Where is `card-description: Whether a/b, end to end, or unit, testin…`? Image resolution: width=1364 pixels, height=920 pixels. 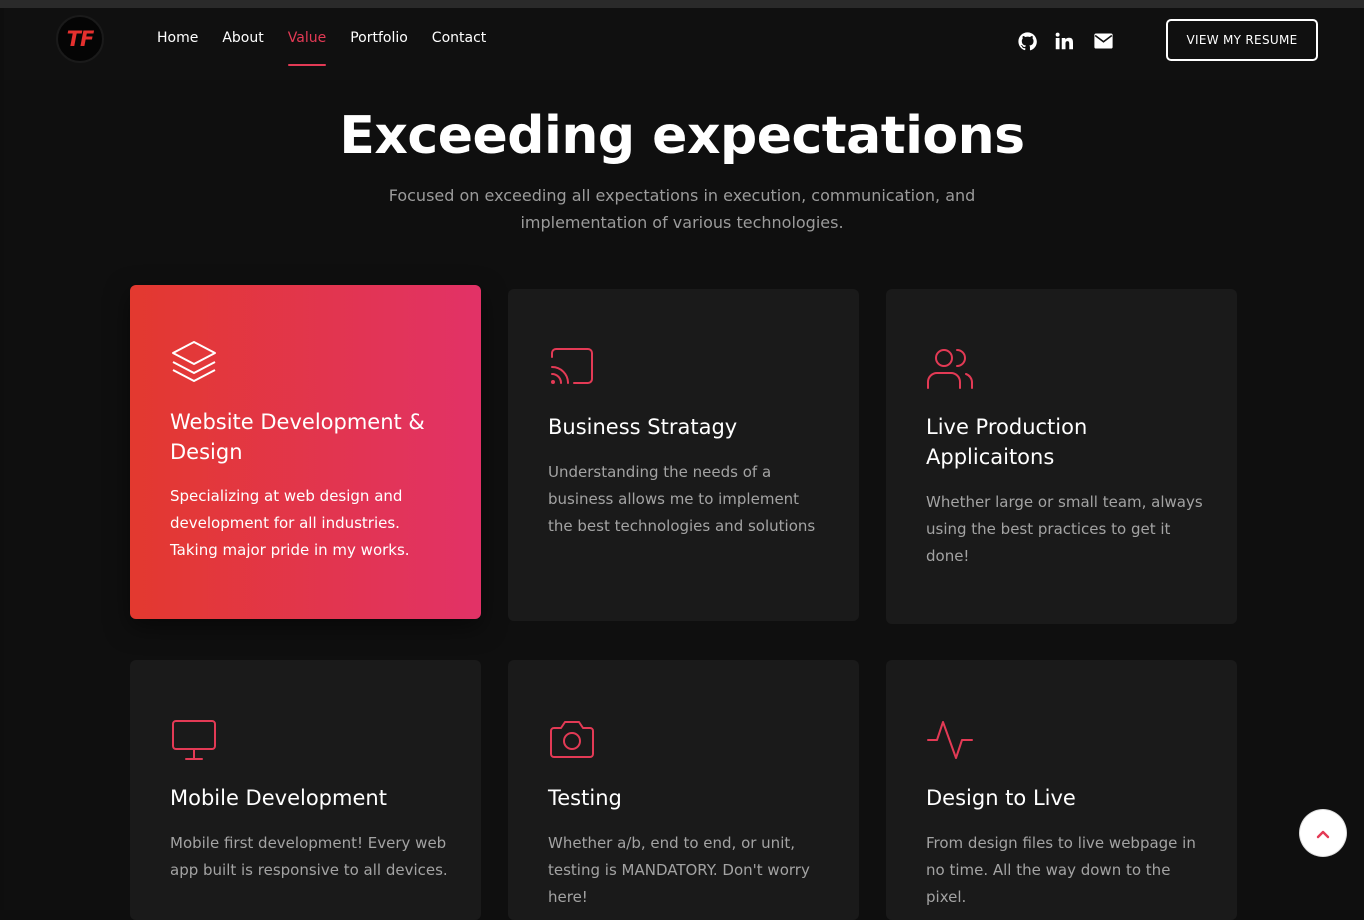 card-description: Whether a/b, end to end, or unit, testin… is located at coordinates (679, 870).